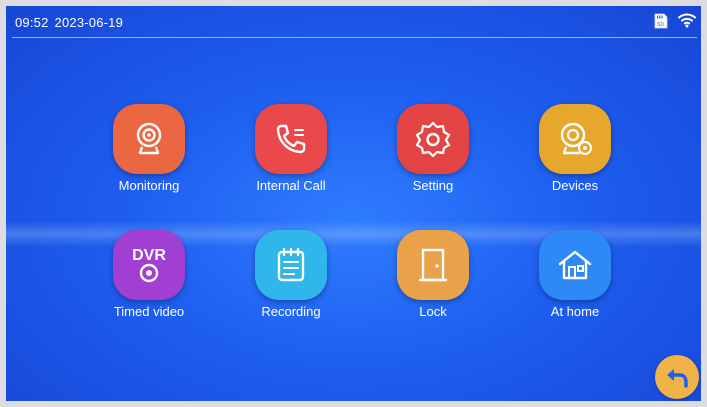 The width and height of the screenshot is (707, 407). I want to click on menu-label: Internal Call, so click(291, 185).